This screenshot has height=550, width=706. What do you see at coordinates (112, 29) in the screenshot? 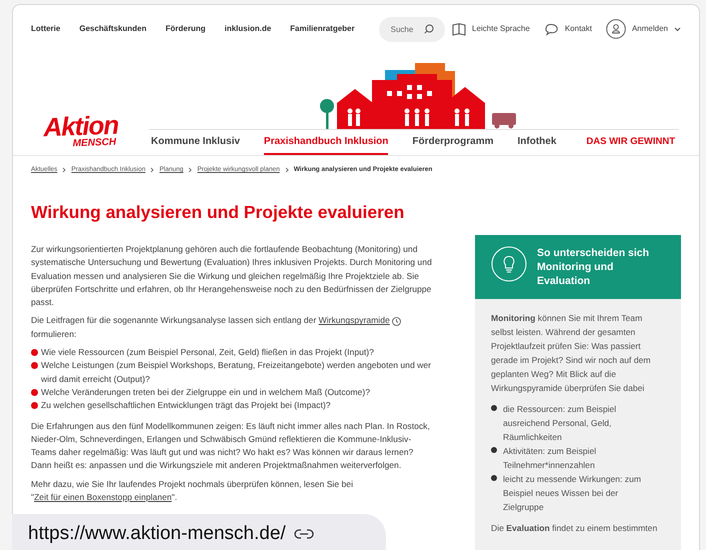
I see `top-nav-link: Geschäftskunden` at bounding box center [112, 29].